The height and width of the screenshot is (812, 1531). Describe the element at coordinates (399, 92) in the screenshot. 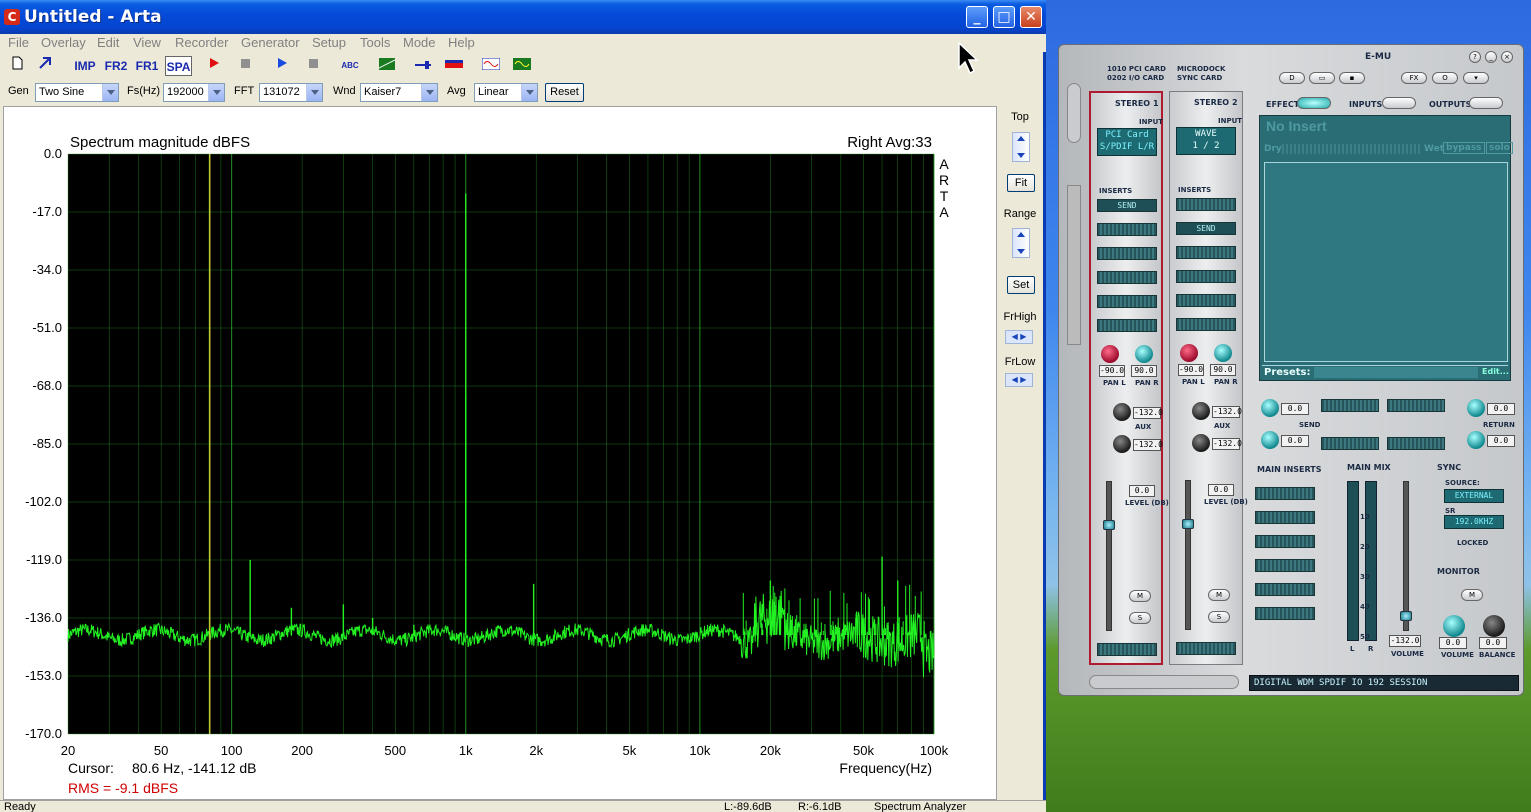

I see `window-select: Kaiser7` at that location.